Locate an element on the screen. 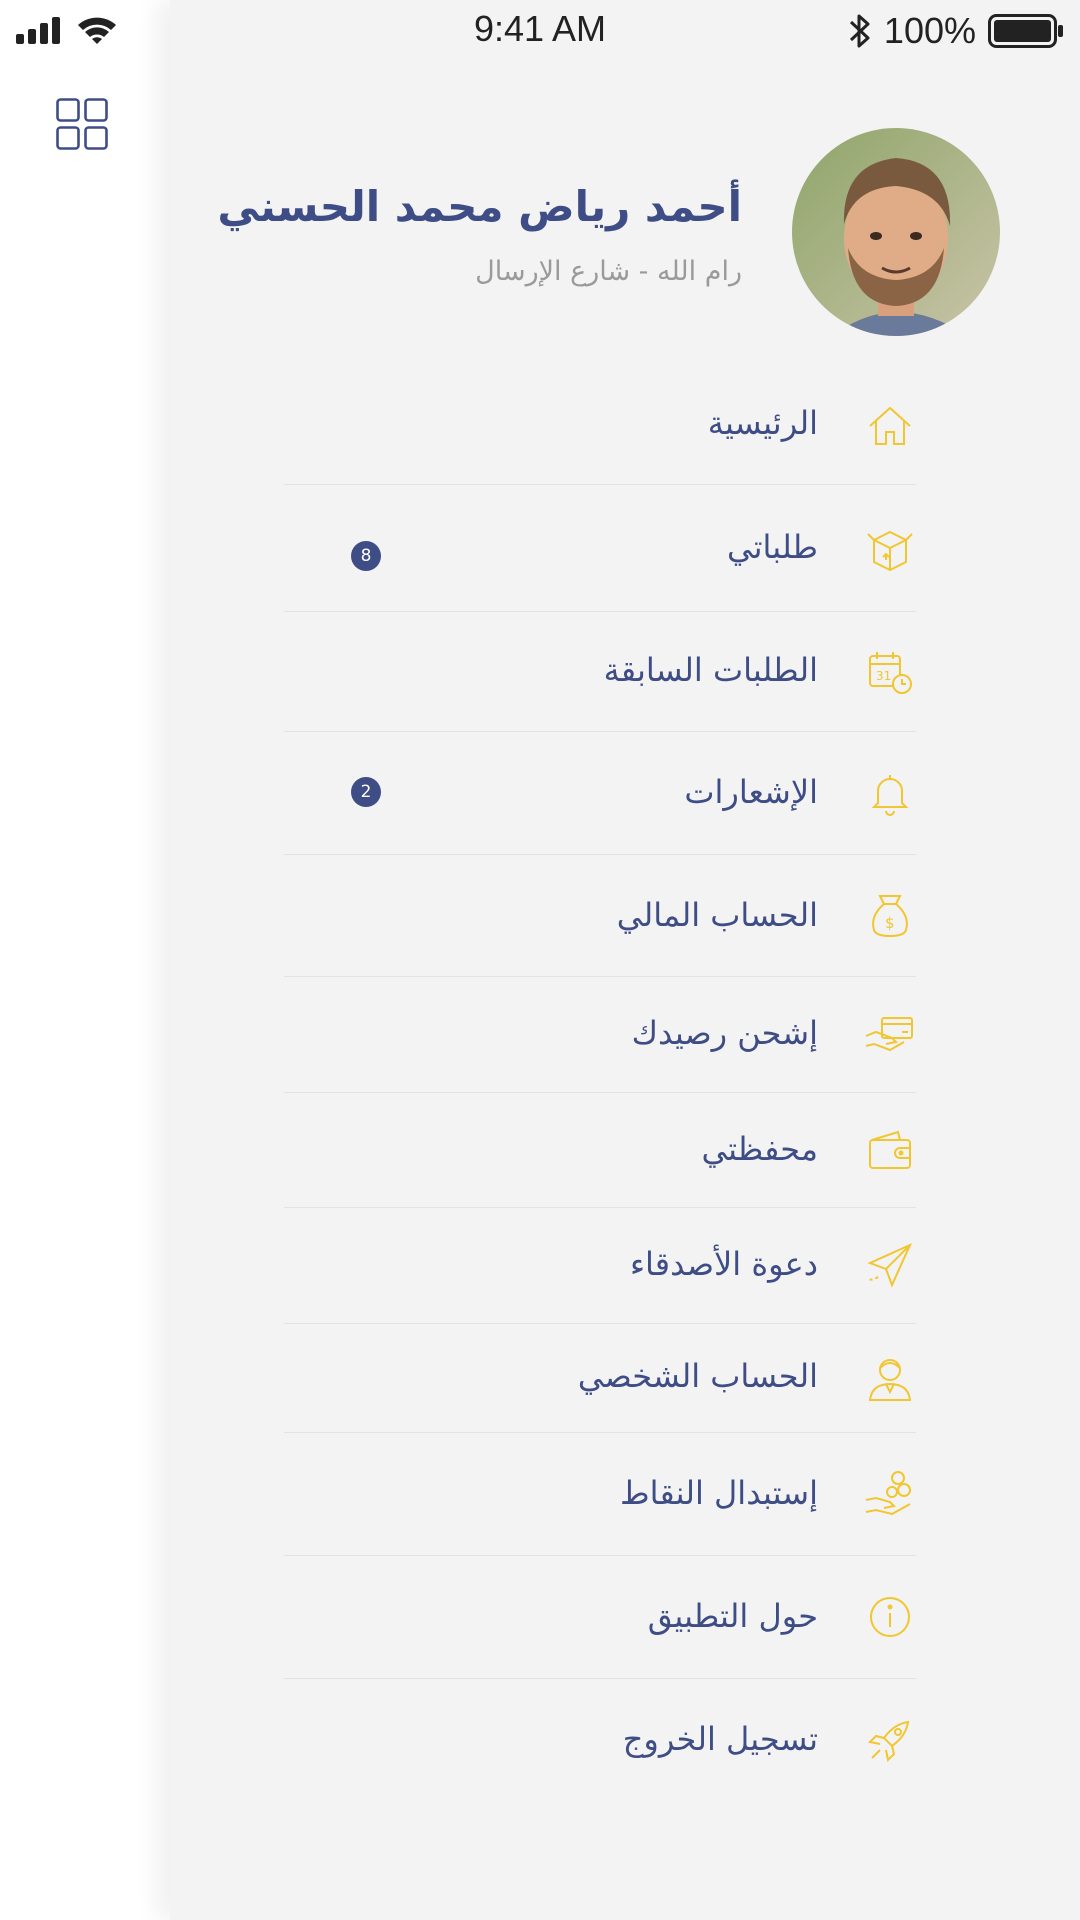 The height and width of the screenshot is (1920, 1080). menu-item-invite-friends: دعوة الأصدقاء is located at coordinates (600, 1265).